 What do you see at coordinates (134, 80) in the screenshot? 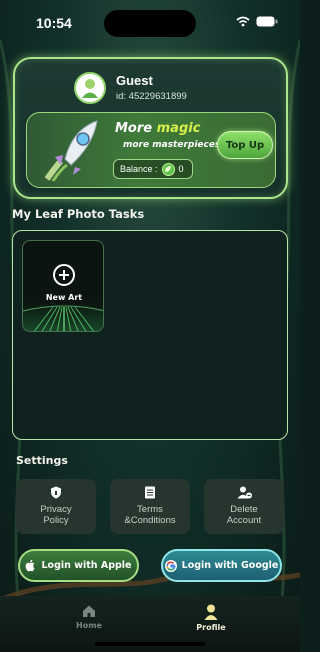
I see `user-name: Guest` at bounding box center [134, 80].